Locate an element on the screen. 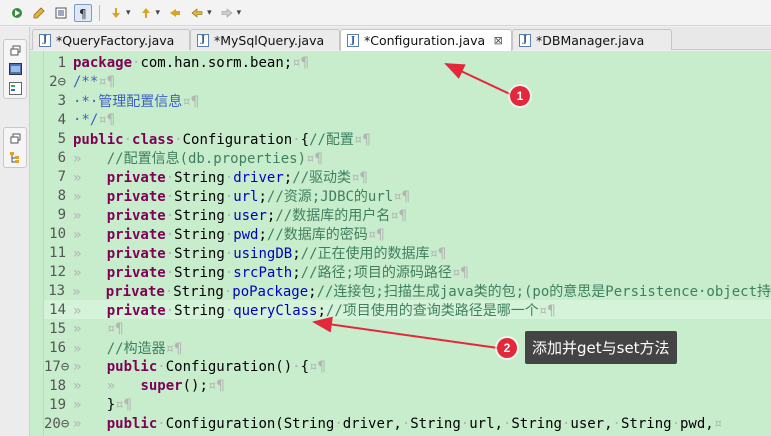 The image size is (771, 436). code-text: » ¤¶ is located at coordinates (98, 329).